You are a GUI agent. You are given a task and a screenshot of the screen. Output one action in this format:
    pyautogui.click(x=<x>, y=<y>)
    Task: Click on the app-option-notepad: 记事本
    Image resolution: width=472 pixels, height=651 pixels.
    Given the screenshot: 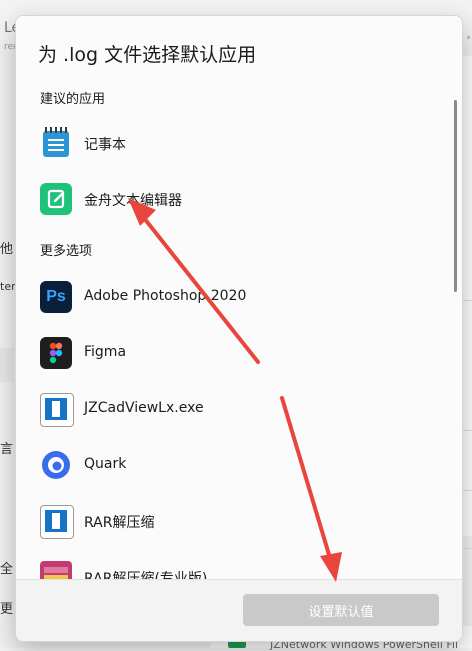 What is the action you would take?
    pyautogui.click(x=234, y=143)
    